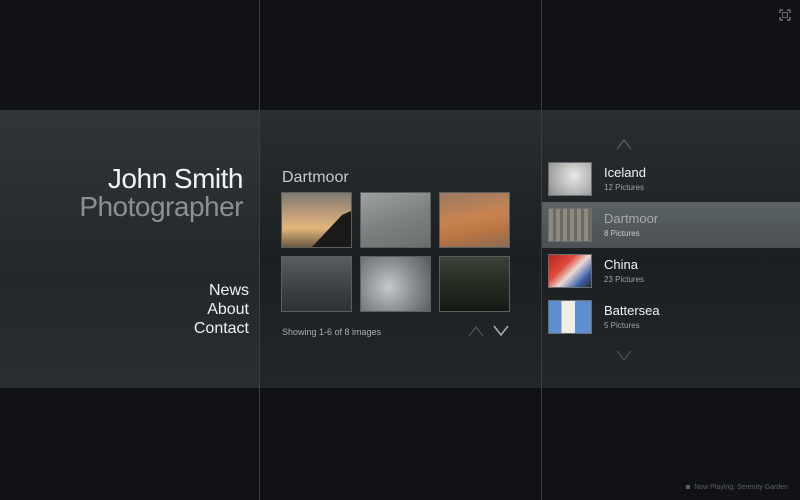 Image resolution: width=800 pixels, height=500 pixels. Describe the element at coordinates (625, 172) in the screenshot. I see `album-name: Iceland` at that location.